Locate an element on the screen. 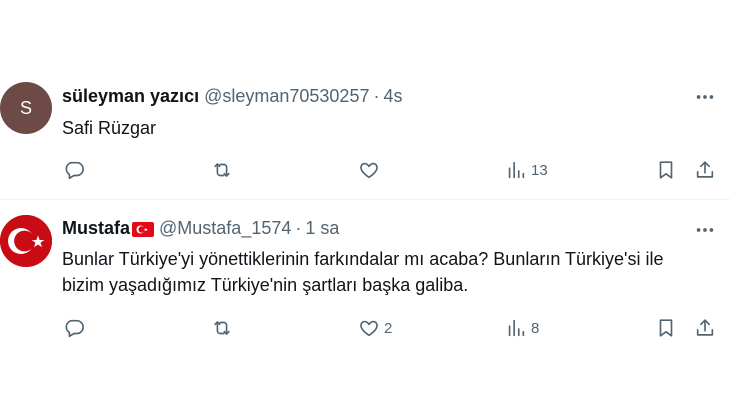 The width and height of the screenshot is (730, 420). view-count: 13 is located at coordinates (539, 170).